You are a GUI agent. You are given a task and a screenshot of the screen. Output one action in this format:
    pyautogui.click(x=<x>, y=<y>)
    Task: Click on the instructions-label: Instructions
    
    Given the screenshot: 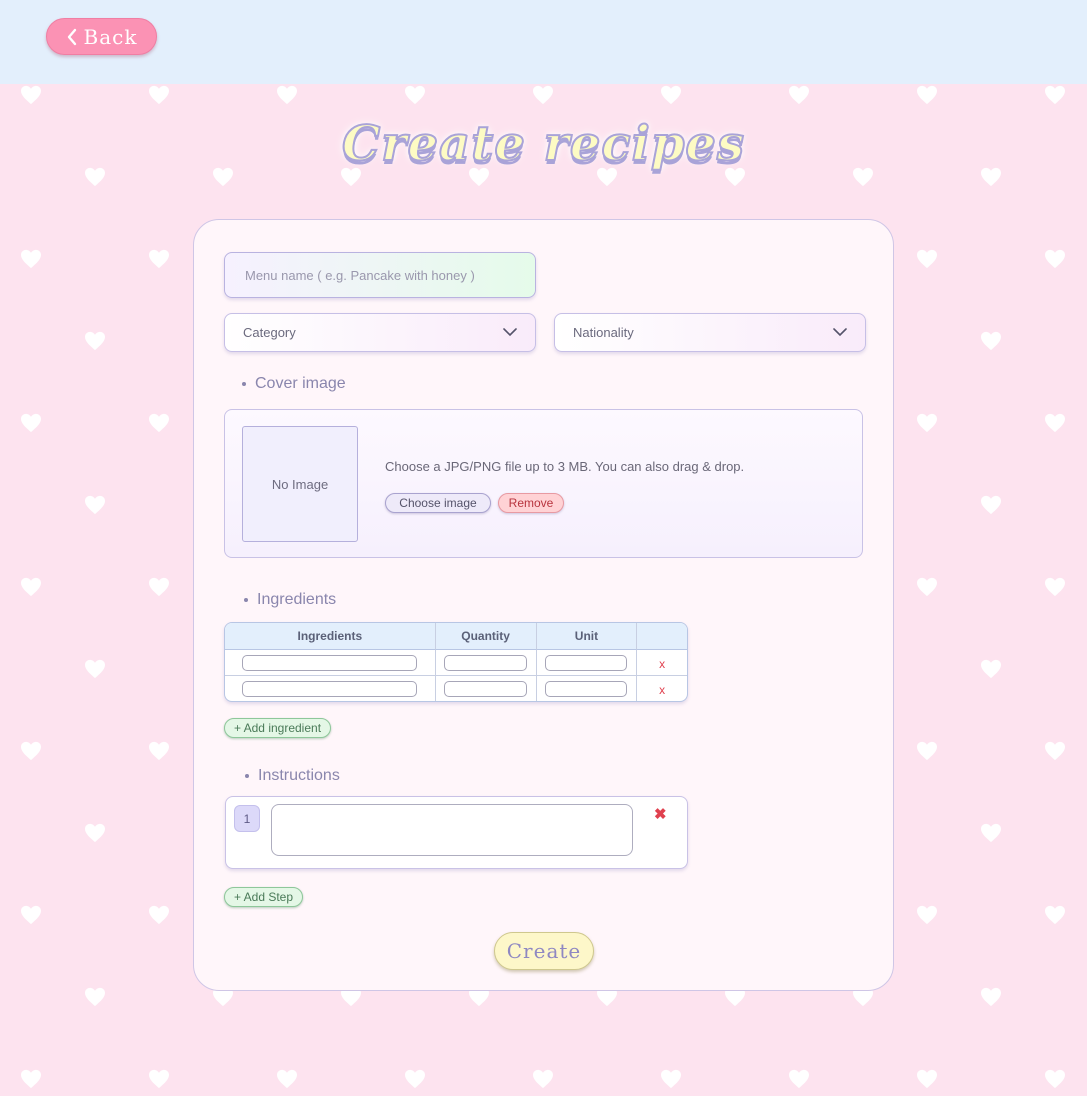 What is the action you would take?
    pyautogui.click(x=299, y=775)
    